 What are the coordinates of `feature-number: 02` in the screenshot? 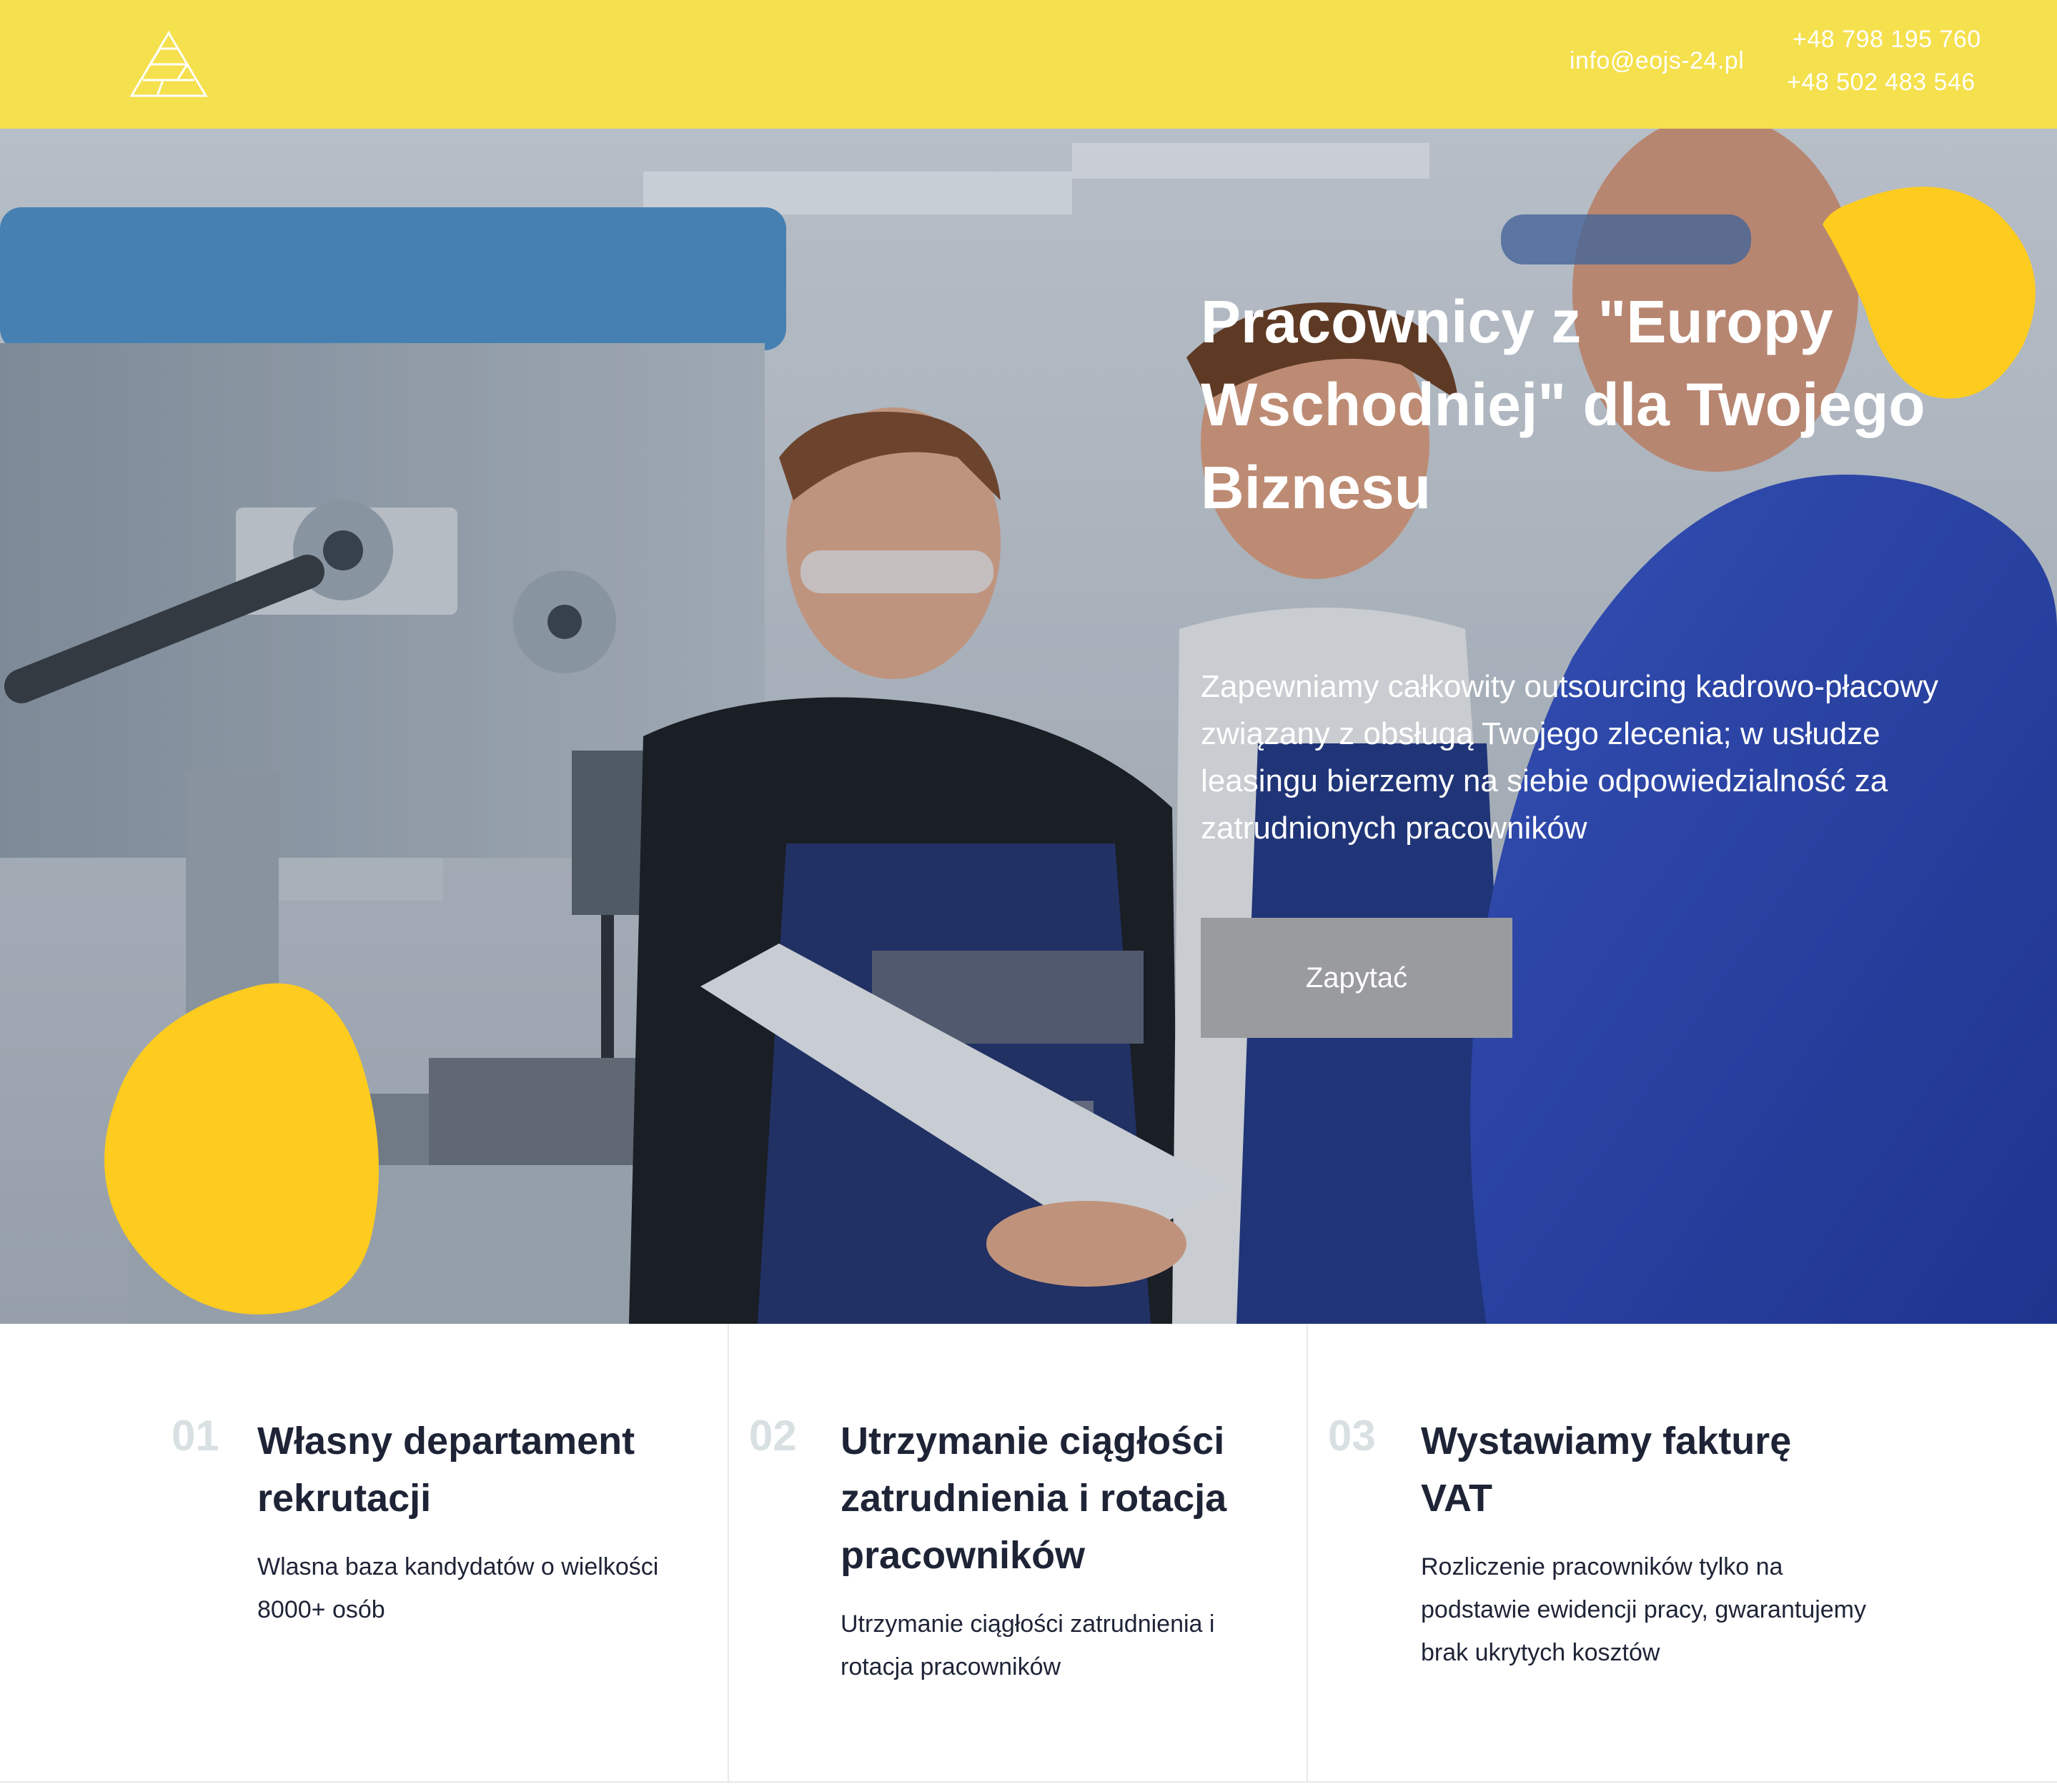 It's located at (773, 1436).